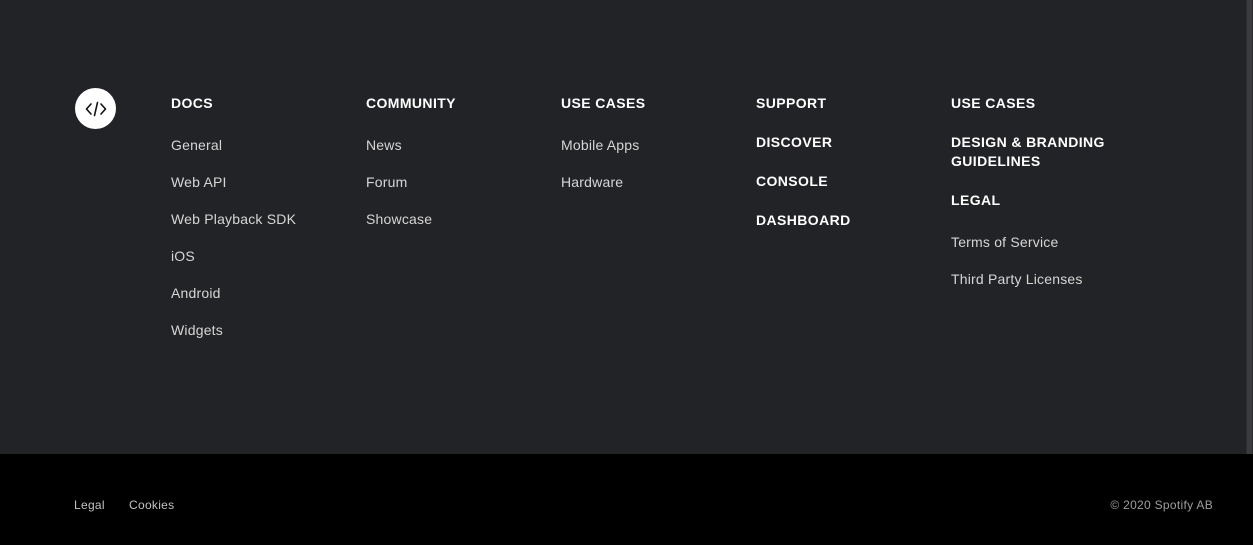 This screenshot has height=545, width=1253. Describe the element at coordinates (89, 505) in the screenshot. I see `bottom-link-legal: Legal` at that location.